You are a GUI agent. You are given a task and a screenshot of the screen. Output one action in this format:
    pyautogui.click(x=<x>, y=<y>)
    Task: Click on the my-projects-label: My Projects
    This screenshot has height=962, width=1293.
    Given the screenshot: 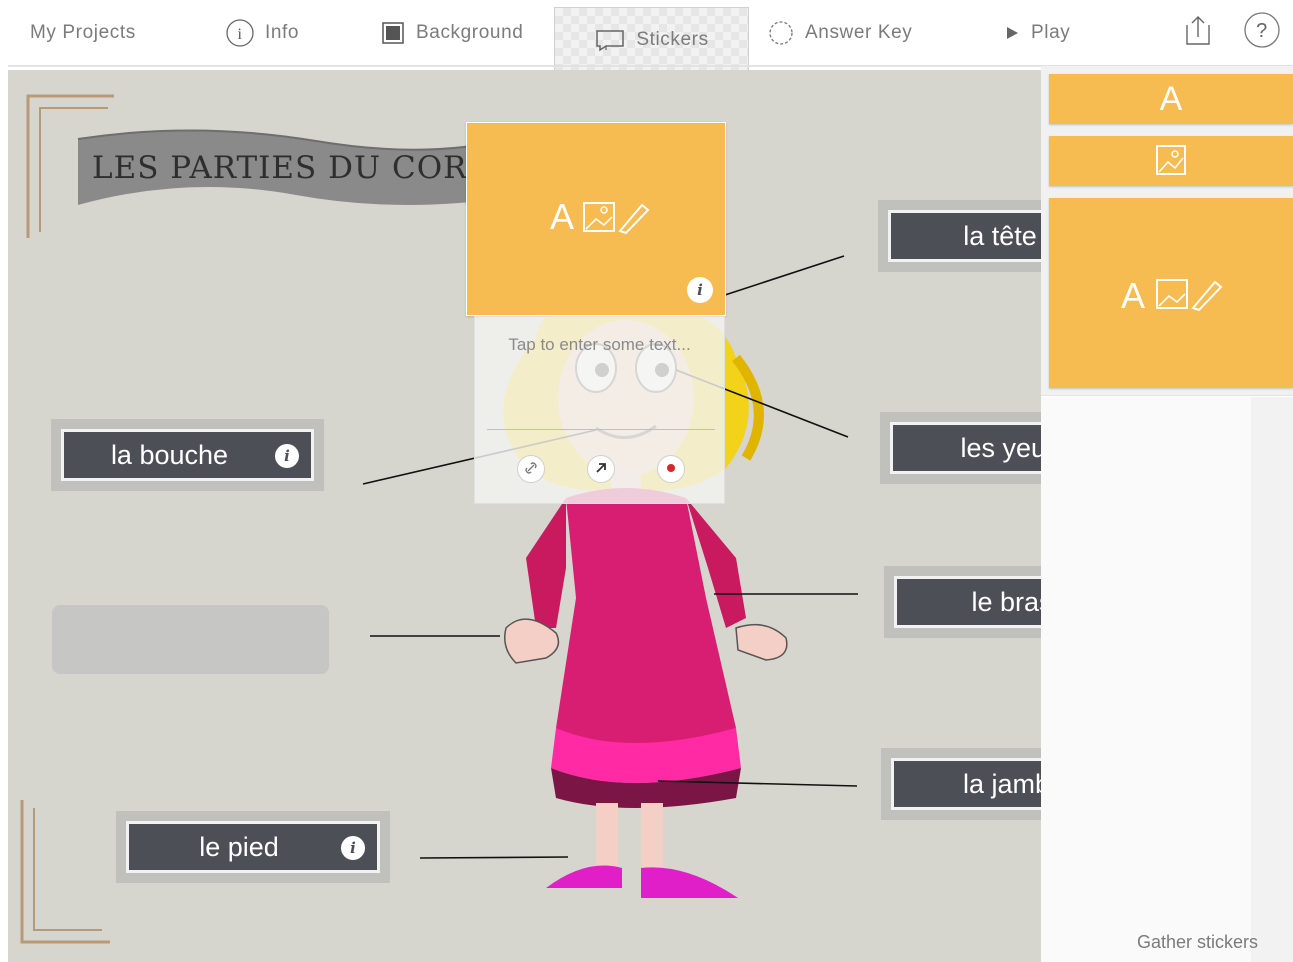 What is the action you would take?
    pyautogui.click(x=83, y=32)
    